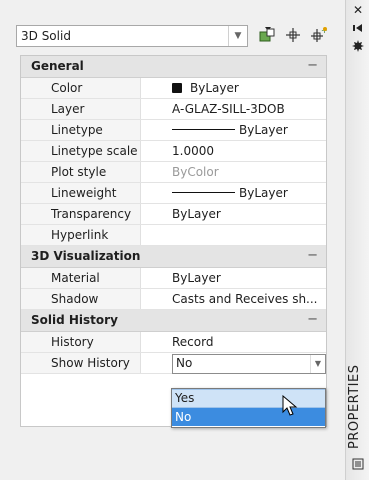  I want to click on property-label: Layer, so click(81, 109).